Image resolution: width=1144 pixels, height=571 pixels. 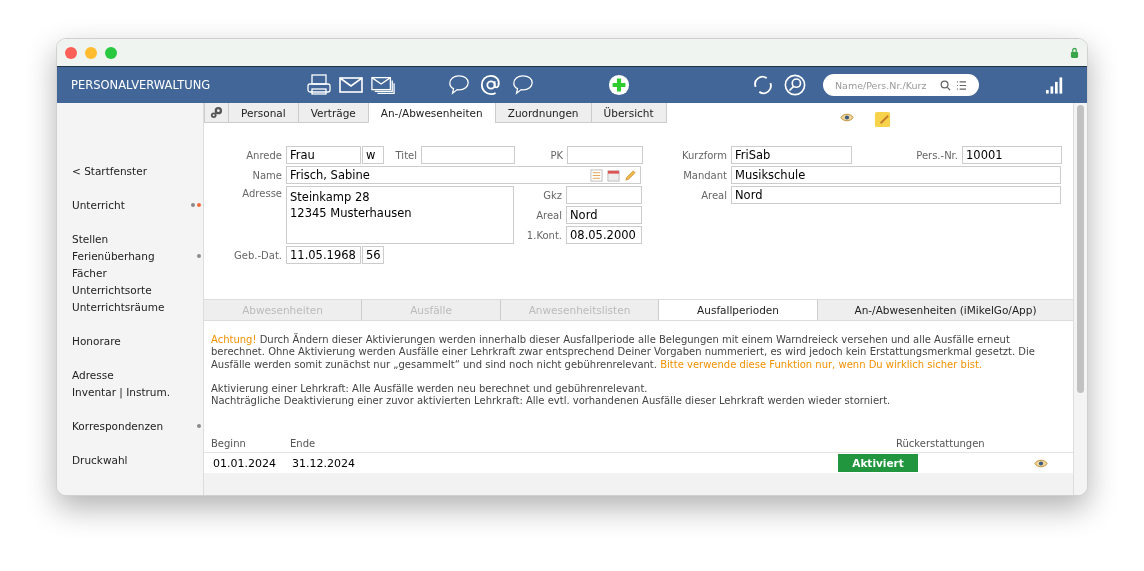 What do you see at coordinates (351, 85) in the screenshot?
I see `envelope-icon` at bounding box center [351, 85].